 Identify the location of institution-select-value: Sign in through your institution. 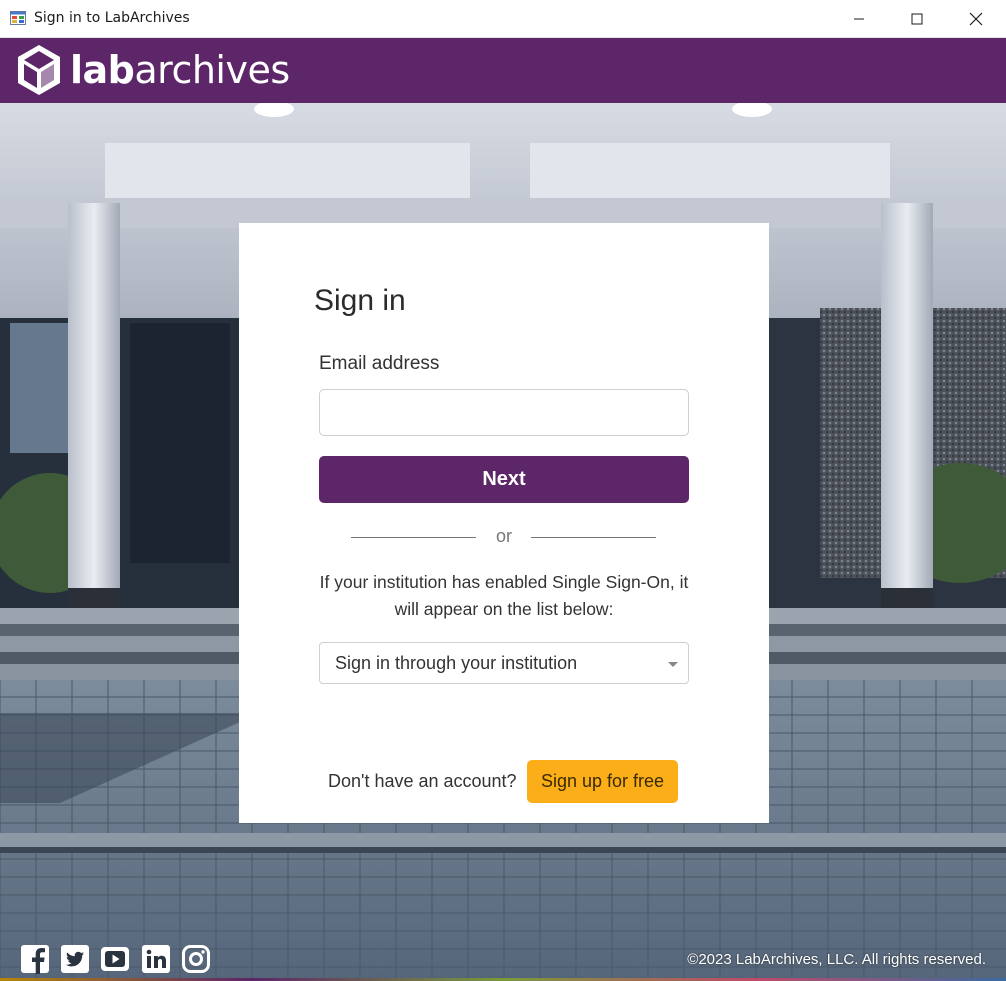
(456, 662).